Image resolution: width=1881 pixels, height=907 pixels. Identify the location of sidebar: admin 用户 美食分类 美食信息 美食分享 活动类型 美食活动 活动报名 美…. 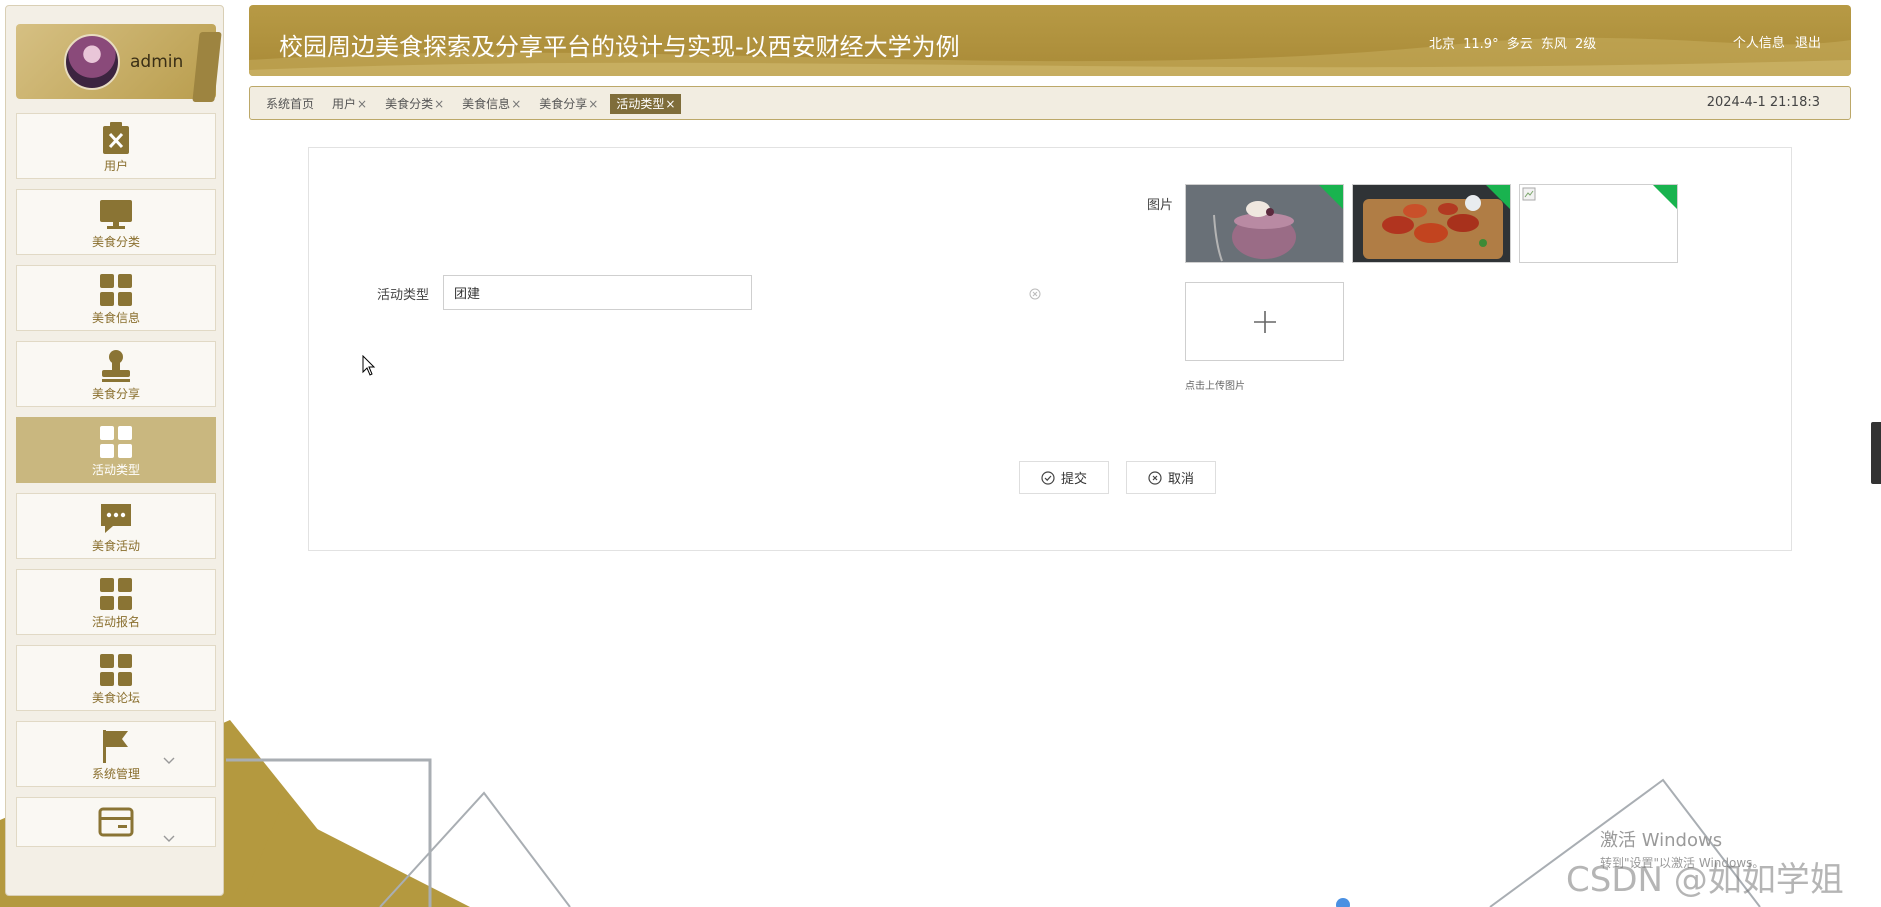
(114, 450).